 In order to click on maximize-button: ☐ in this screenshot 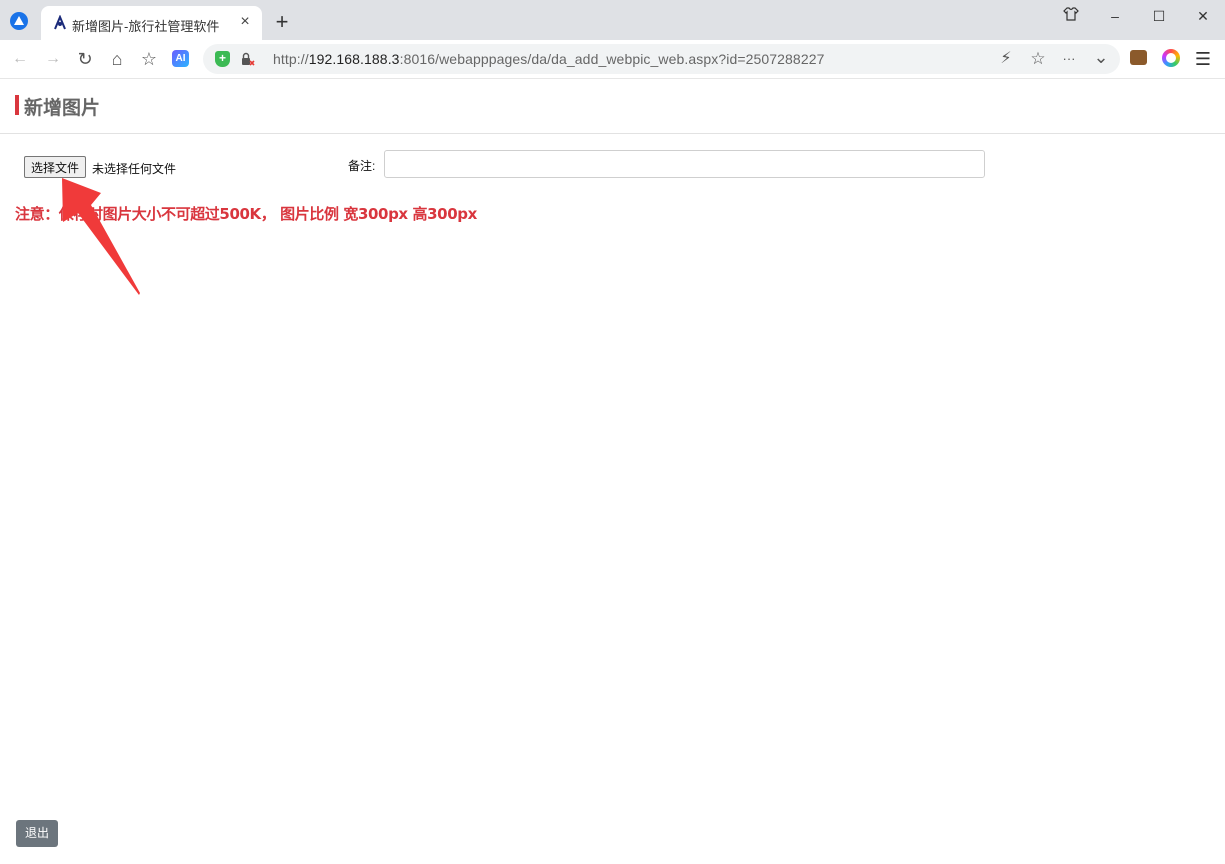, I will do `click(1159, 16)`.